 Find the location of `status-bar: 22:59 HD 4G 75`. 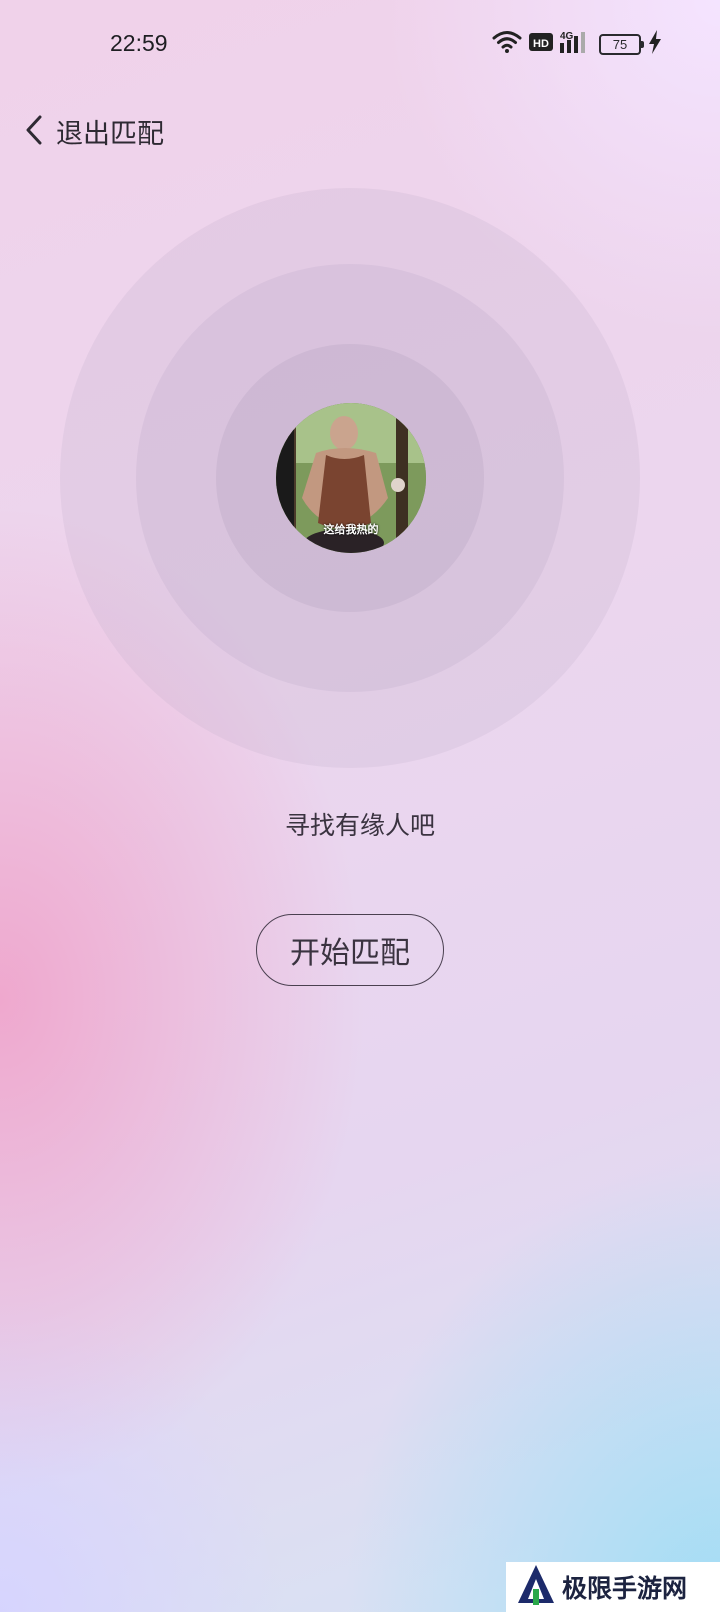

status-bar: 22:59 HD 4G 75 is located at coordinates (360, 45).